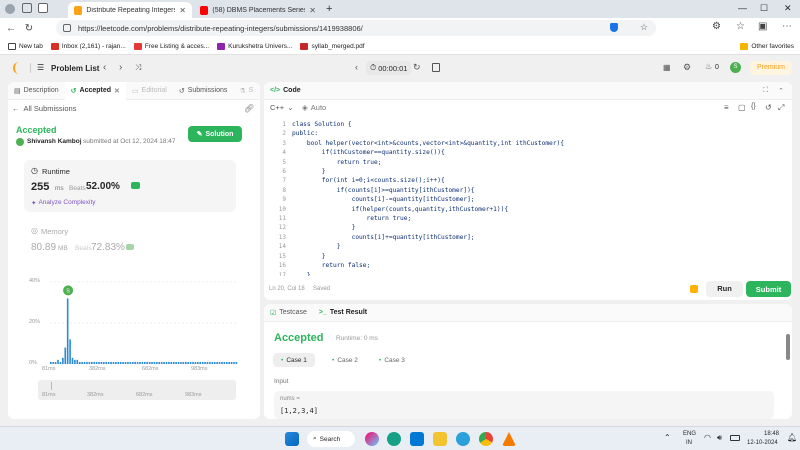 This screenshot has width=800, height=450. What do you see at coordinates (314, 107) in the screenshot?
I see `auto-toggle: ◈ Auto` at bounding box center [314, 107].